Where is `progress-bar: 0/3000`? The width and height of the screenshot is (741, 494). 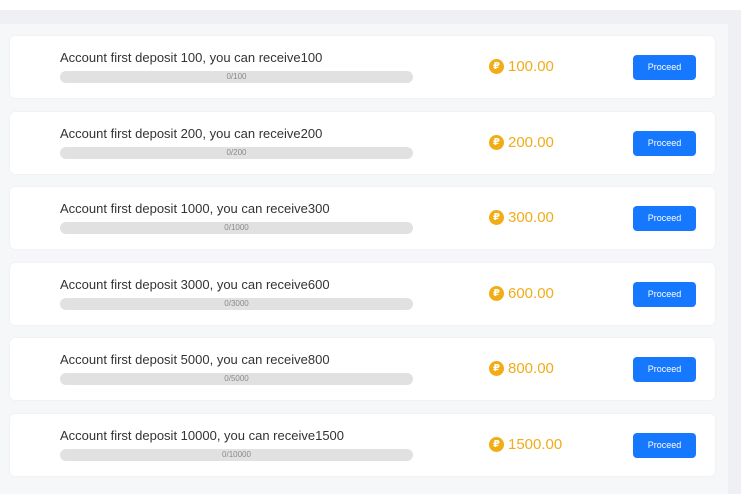
progress-bar: 0/3000 is located at coordinates (236, 303).